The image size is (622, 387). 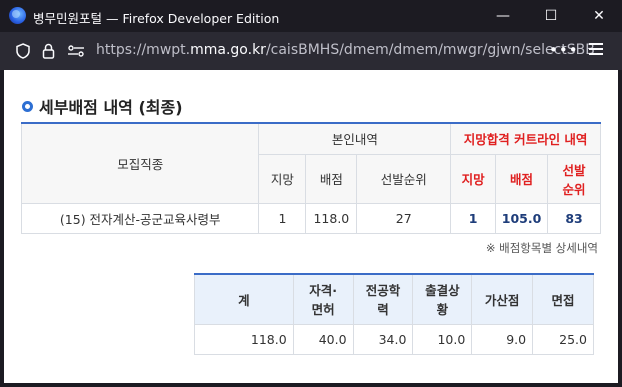 I want to click on detail-cell-total: 118.0, so click(x=244, y=339).